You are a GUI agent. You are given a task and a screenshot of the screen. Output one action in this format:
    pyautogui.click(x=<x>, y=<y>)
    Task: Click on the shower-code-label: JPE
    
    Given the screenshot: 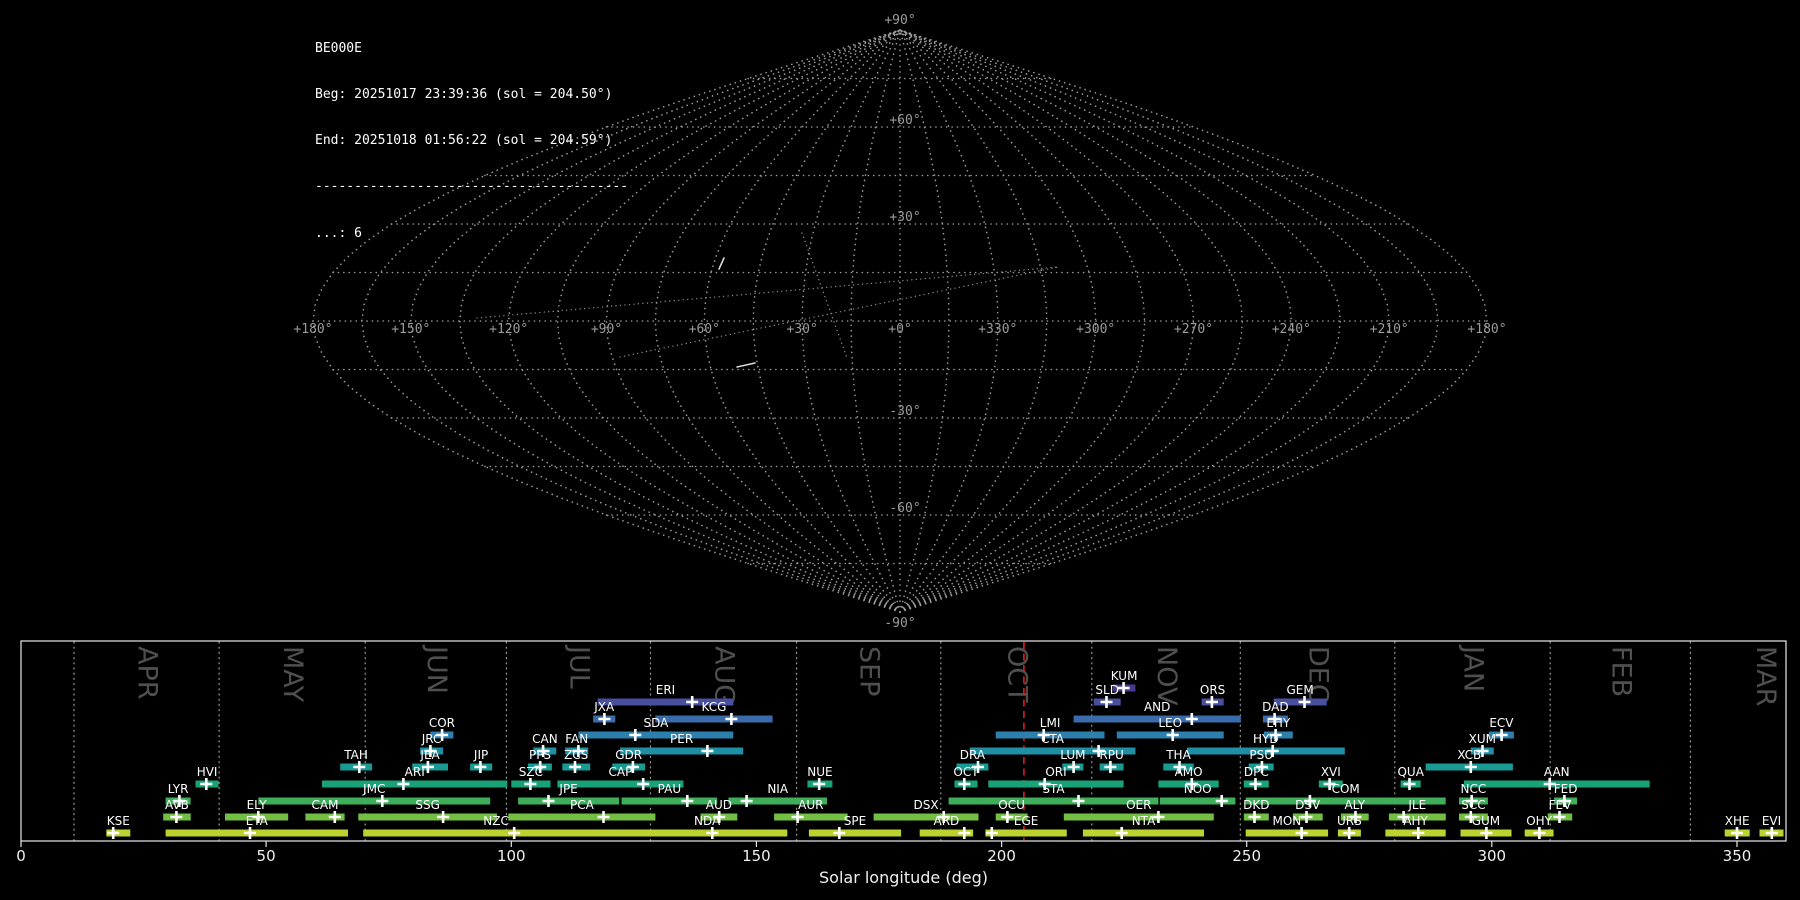 What is the action you would take?
    pyautogui.click(x=567, y=789)
    